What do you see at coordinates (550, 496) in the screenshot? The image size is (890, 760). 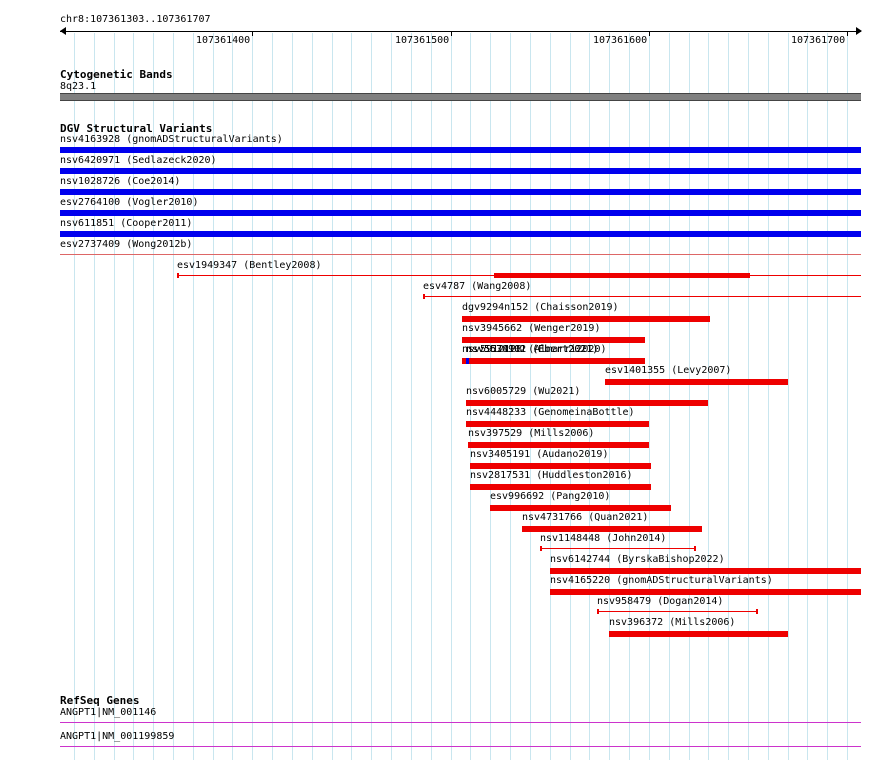 I see `dgv-feature-label: esv996692 (Pang2010)` at bounding box center [550, 496].